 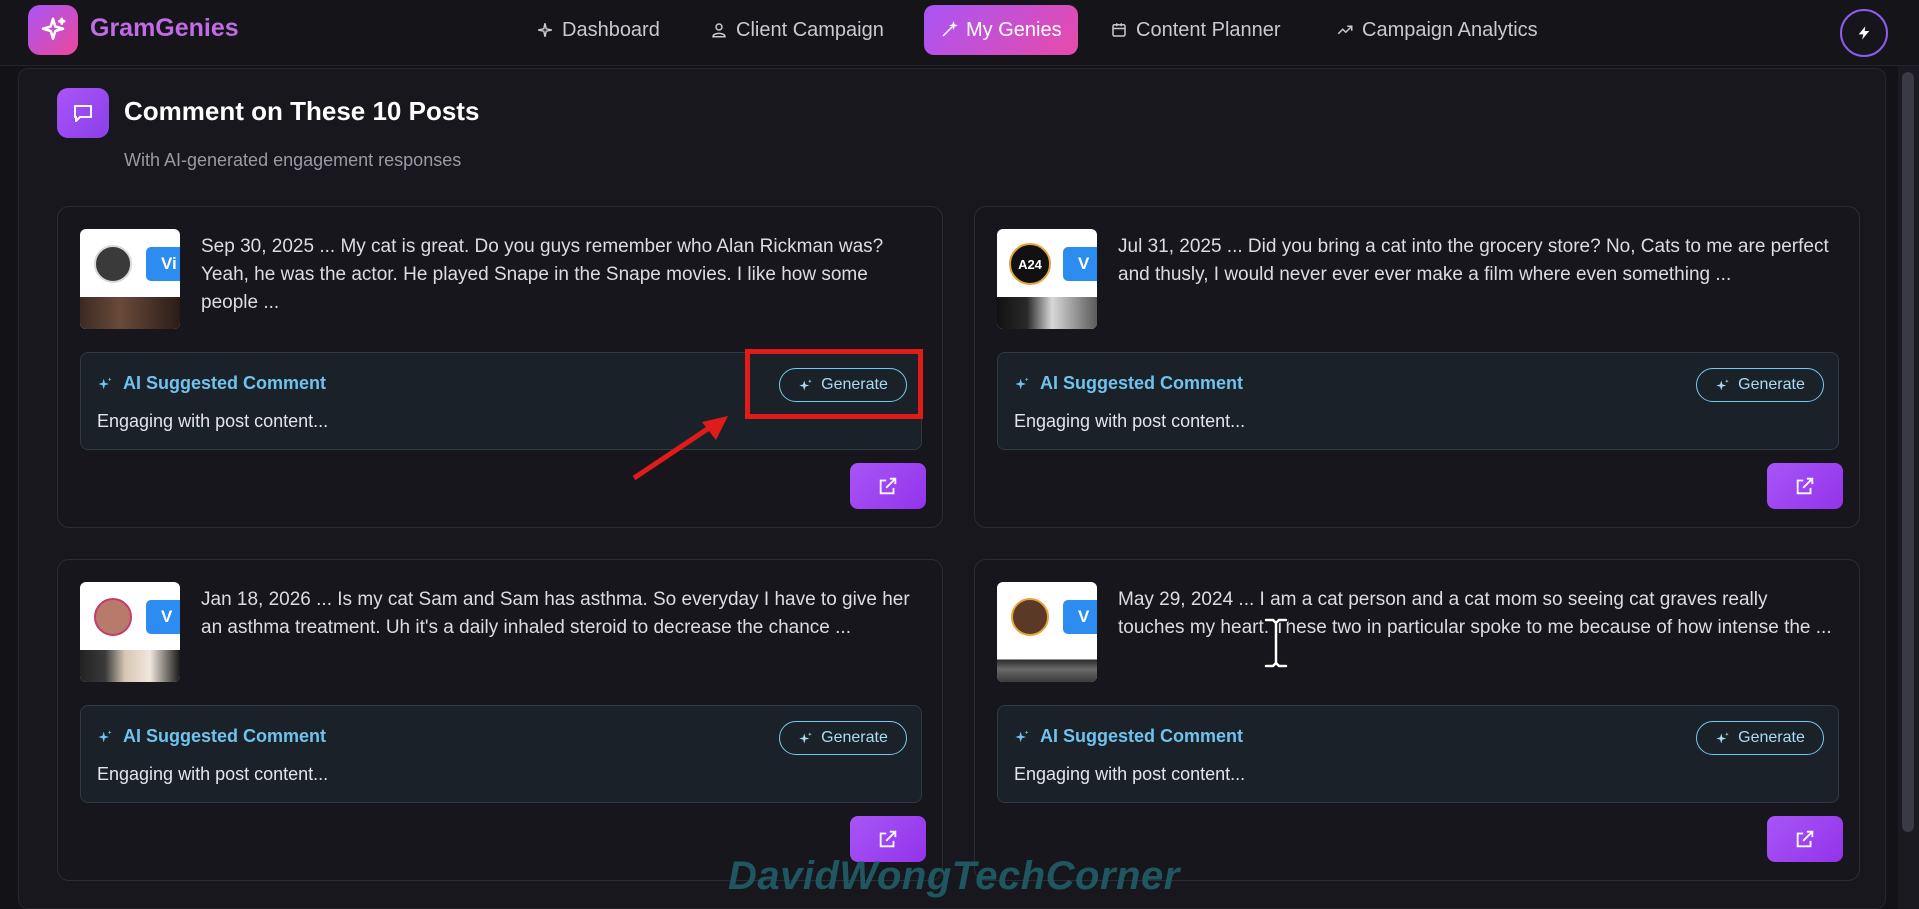 What do you see at coordinates (680, 448) in the screenshot?
I see `annotation-arrow-icon` at bounding box center [680, 448].